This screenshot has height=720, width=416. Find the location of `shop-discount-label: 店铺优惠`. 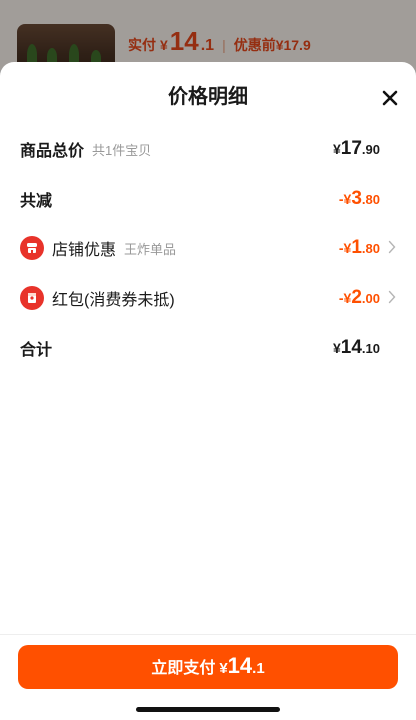

shop-discount-label: 店铺优惠 is located at coordinates (84, 250).